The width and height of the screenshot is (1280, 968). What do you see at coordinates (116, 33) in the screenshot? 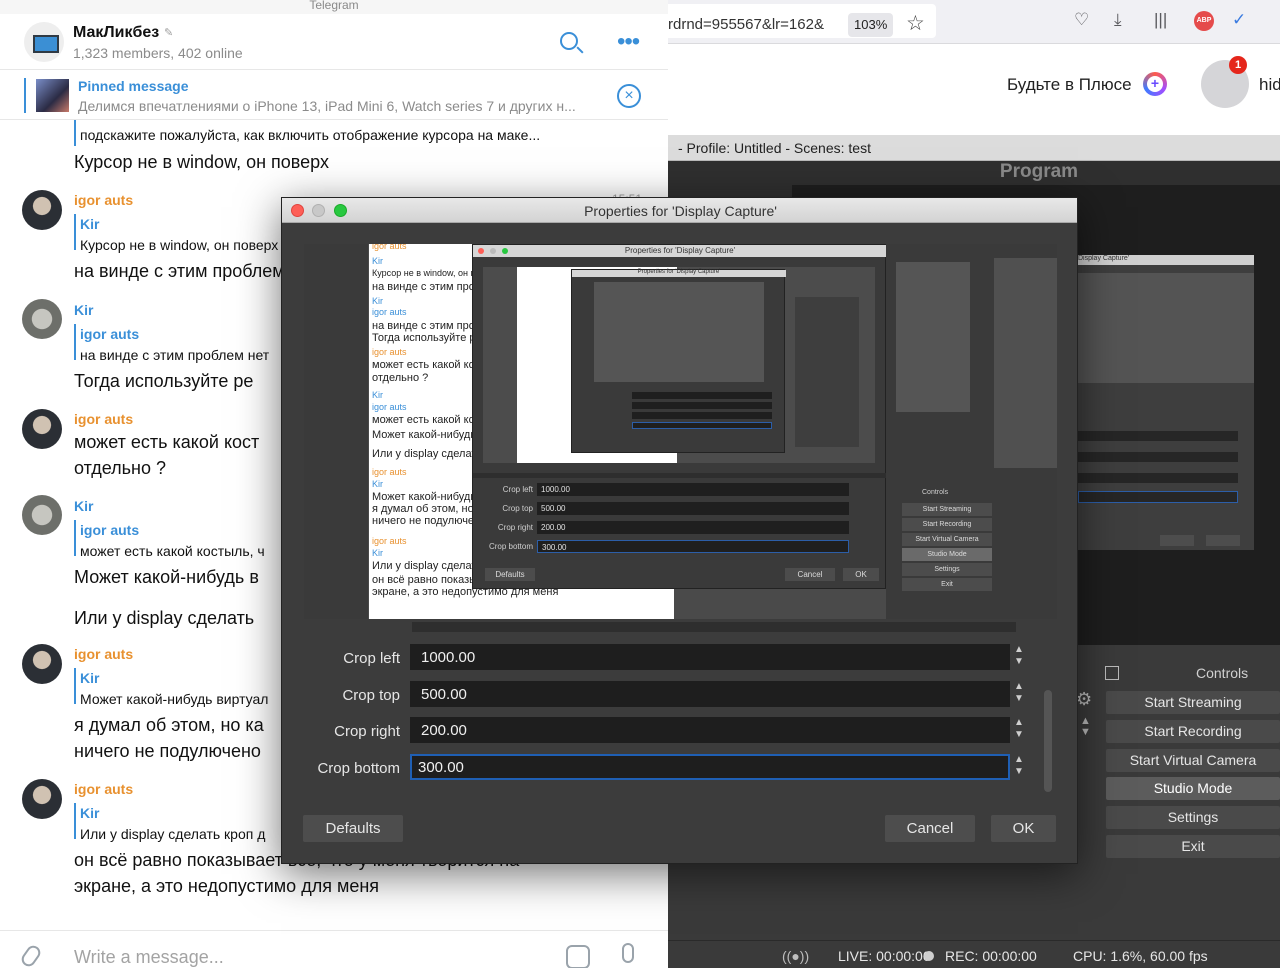
I see `channel-name: МакЛикбез` at bounding box center [116, 33].